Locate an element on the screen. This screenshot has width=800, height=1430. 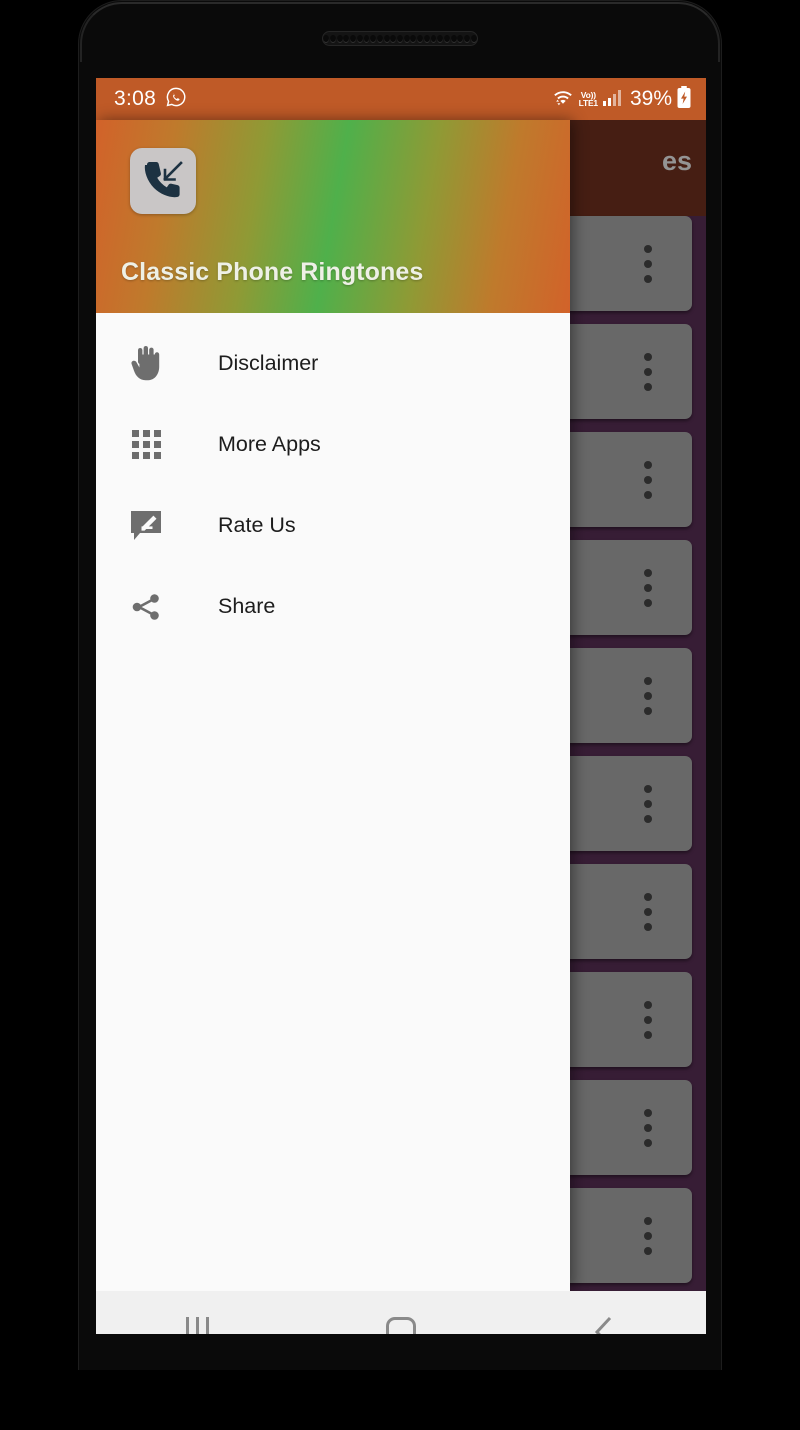
drawer-item-label: Rate Us is located at coordinates (257, 525).